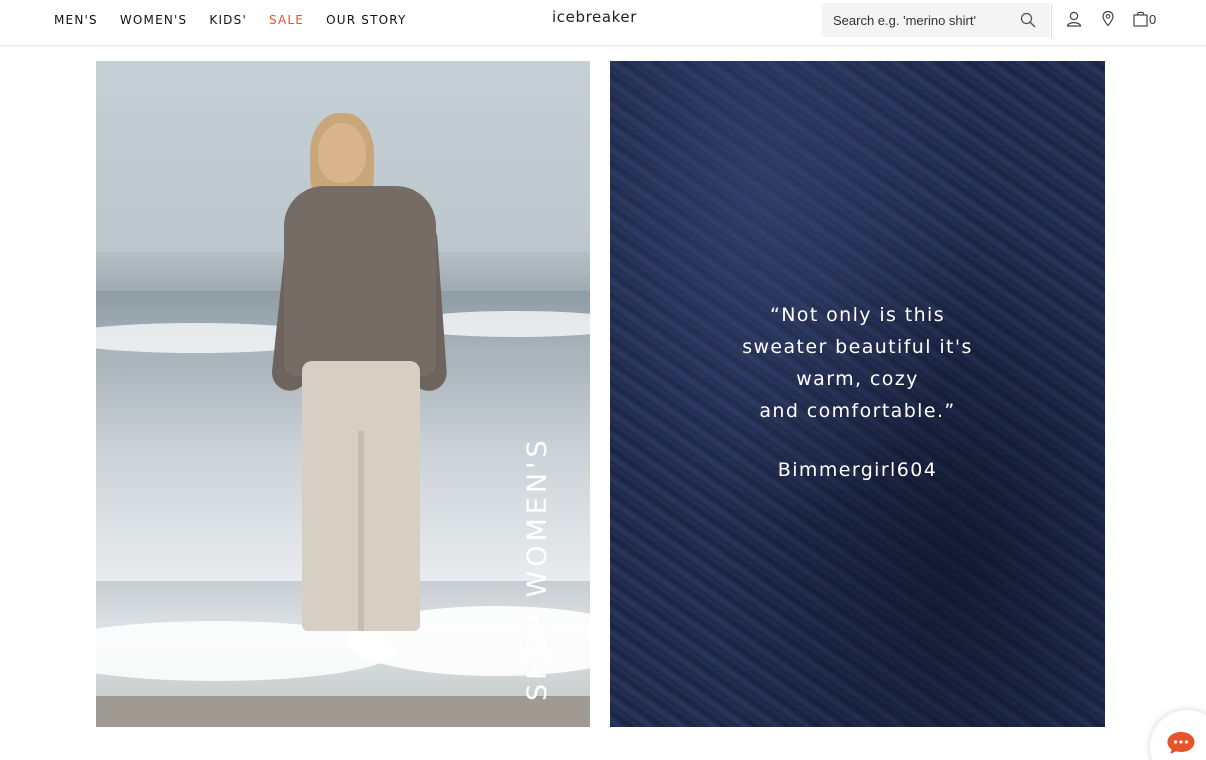 This screenshot has height=760, width=1206. I want to click on wet-sand, so click(343, 711).